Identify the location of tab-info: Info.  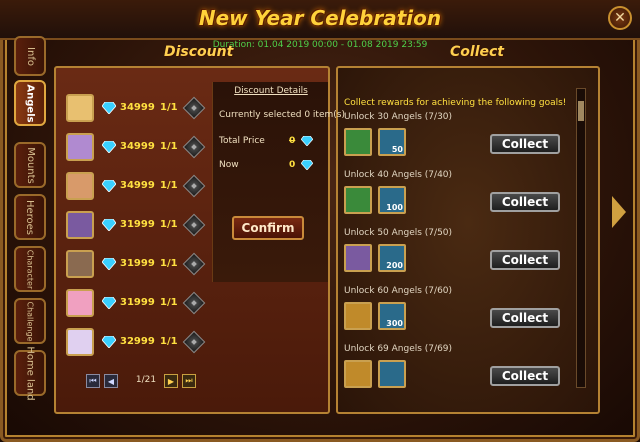
(30, 56).